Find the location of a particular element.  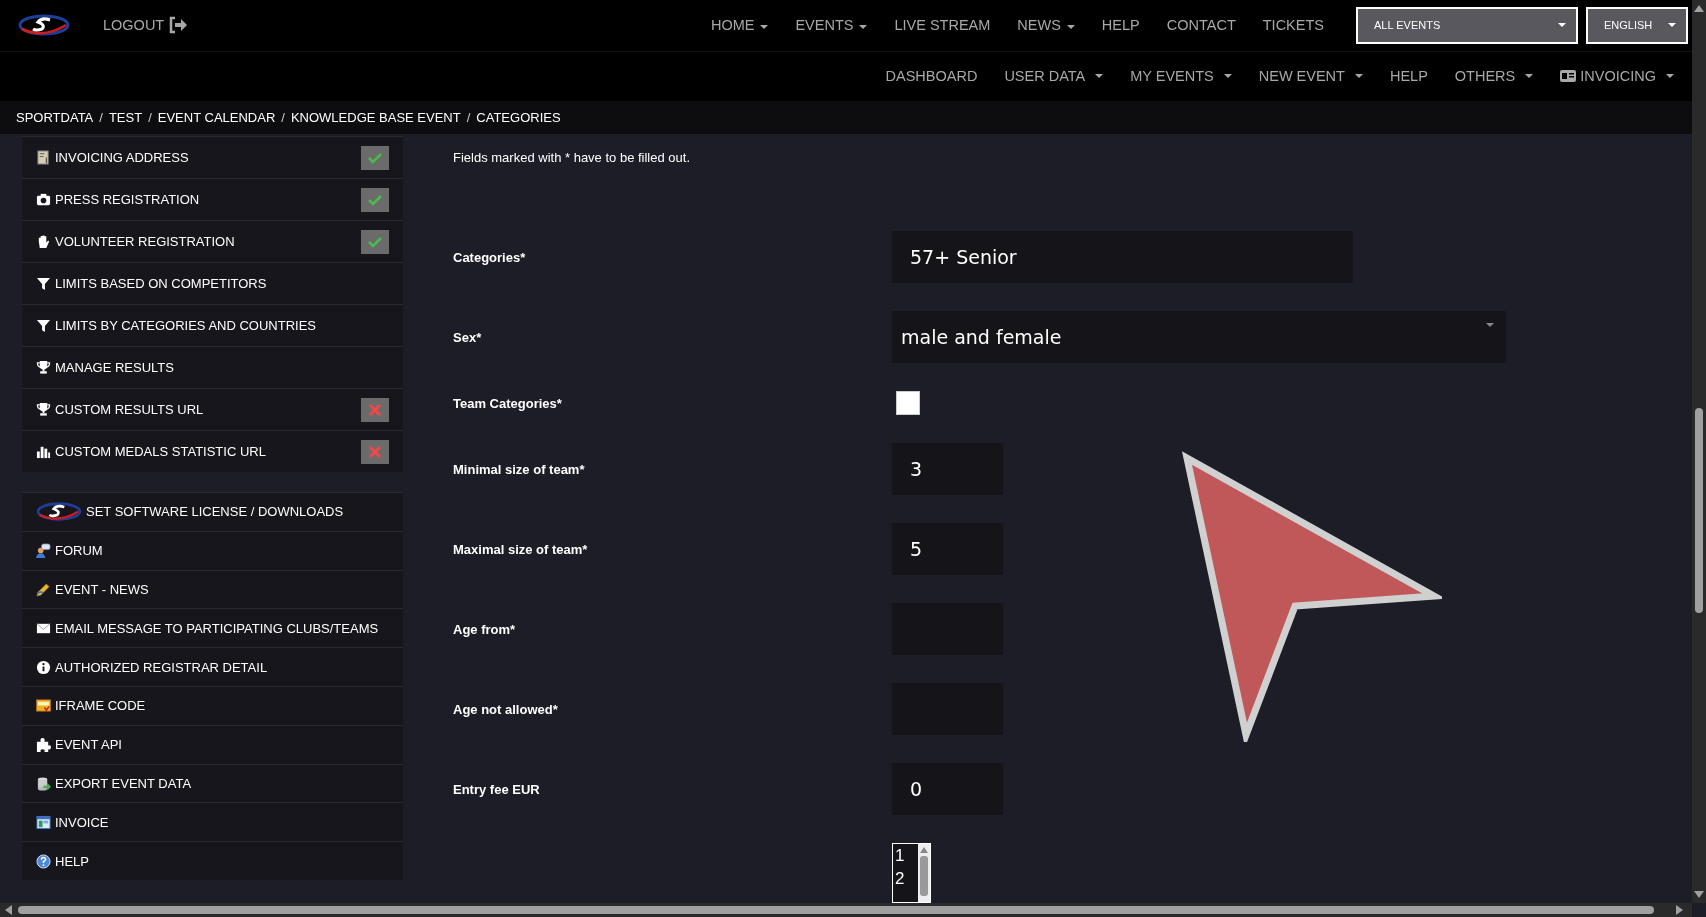

nav-link: HOME is located at coordinates (739, 25).